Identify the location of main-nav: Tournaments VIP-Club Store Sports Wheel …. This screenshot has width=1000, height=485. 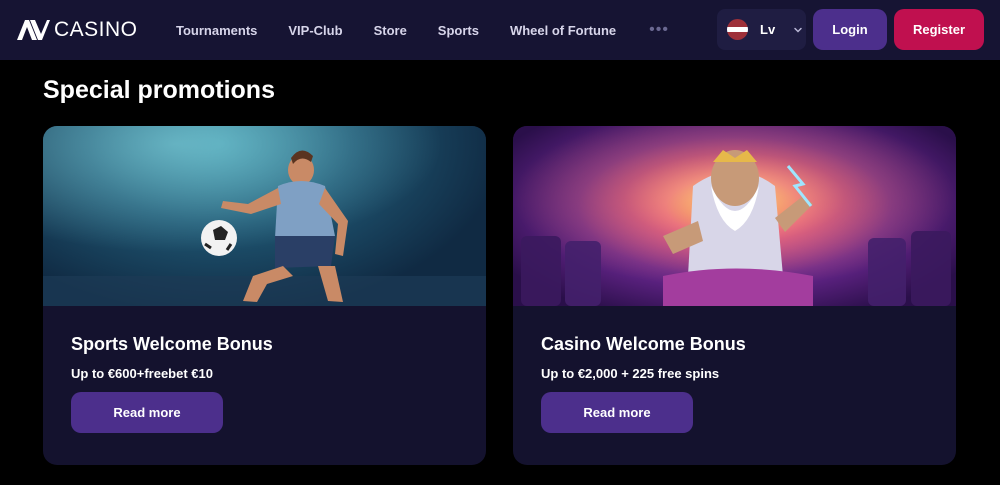
(422, 30).